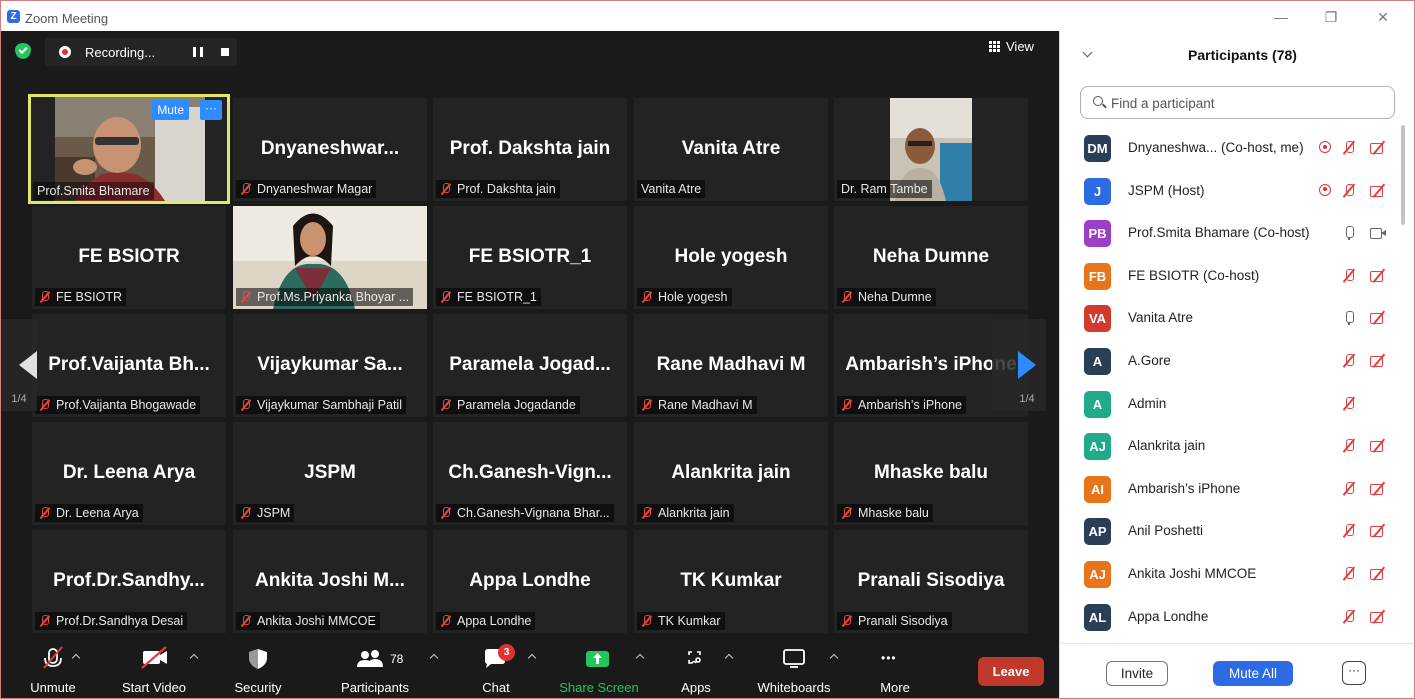  I want to click on view-button: View, so click(1011, 50).